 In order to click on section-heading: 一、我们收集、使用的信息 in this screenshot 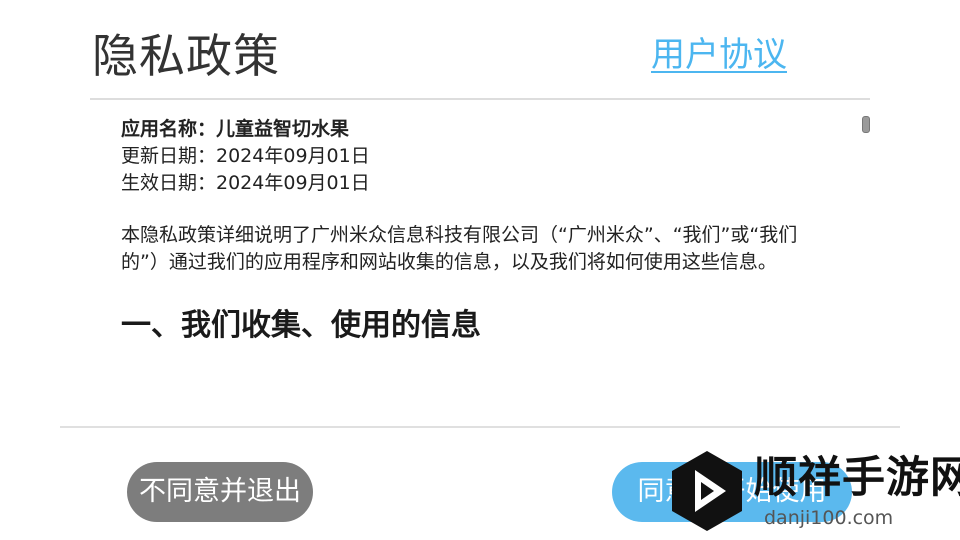, I will do `click(301, 325)`.